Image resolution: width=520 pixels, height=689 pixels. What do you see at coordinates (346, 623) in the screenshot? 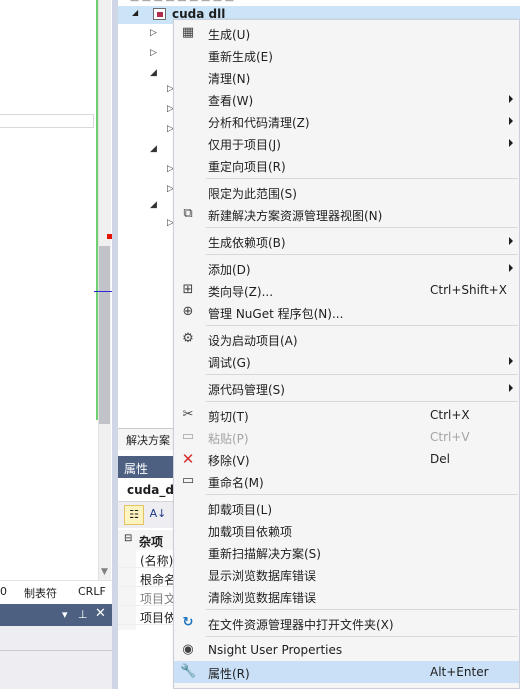
I see `menu-item-open-in-explorer: ↻ 在文件资源管理器中打开文件夹(X)` at bounding box center [346, 623].